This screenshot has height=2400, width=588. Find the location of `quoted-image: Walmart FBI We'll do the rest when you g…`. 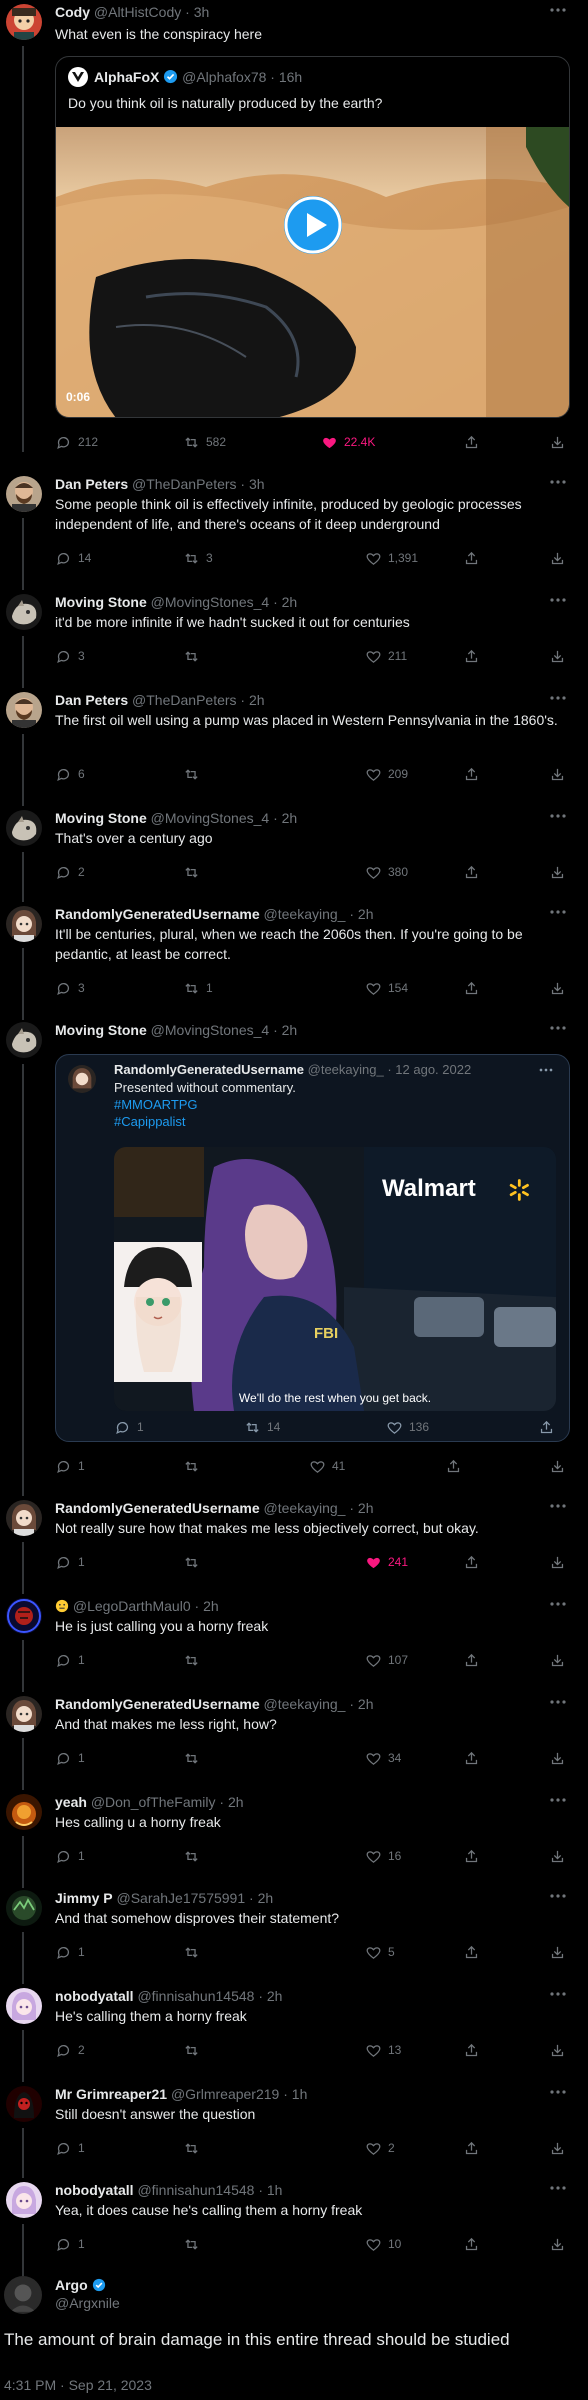

quoted-image: Walmart FBI We'll do the rest when you g… is located at coordinates (335, 1279).